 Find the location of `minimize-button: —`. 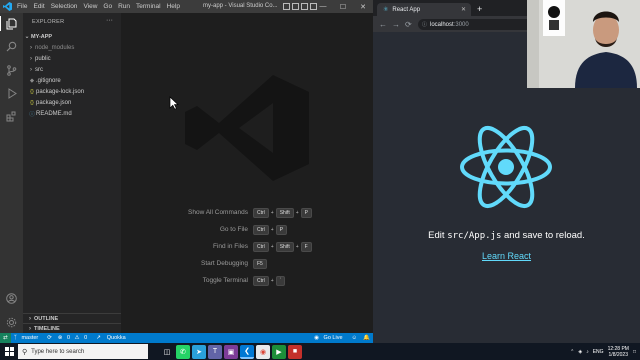

minimize-button: — is located at coordinates (323, 6).